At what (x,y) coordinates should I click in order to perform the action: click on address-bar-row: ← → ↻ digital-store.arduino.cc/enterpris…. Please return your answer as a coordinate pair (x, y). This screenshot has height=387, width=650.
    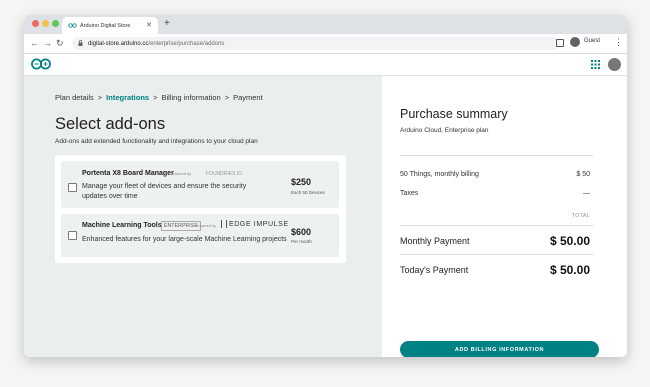
    Looking at the image, I should click on (325, 44).